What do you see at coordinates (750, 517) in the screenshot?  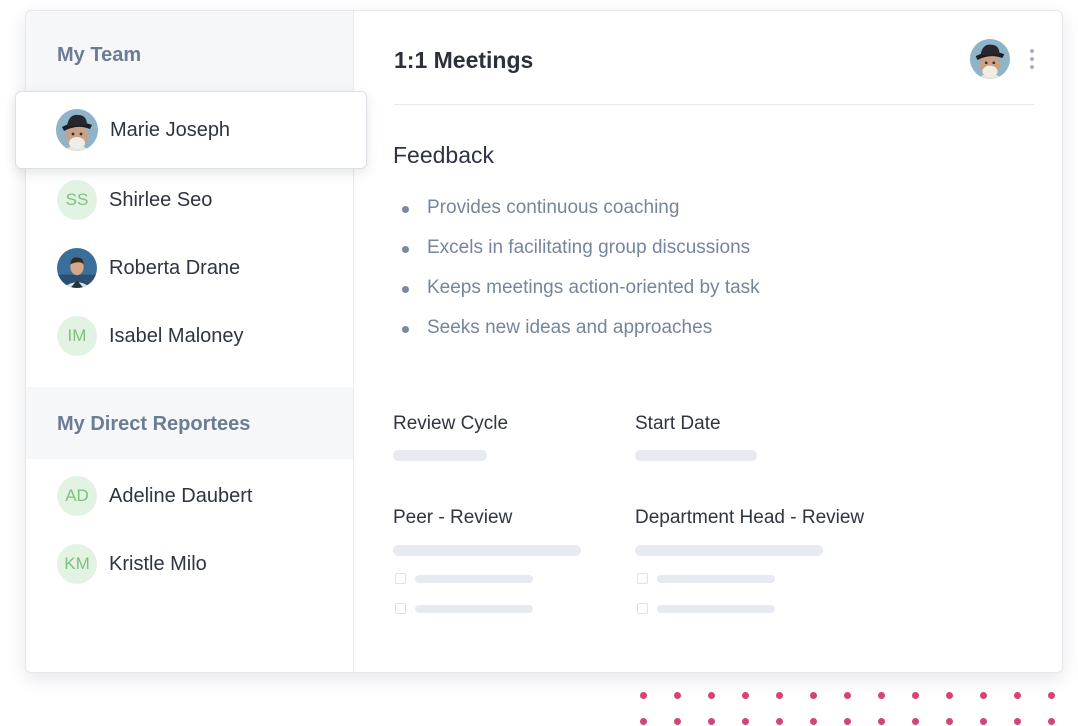 I see `department-head-review-label: Department Head - Review` at bounding box center [750, 517].